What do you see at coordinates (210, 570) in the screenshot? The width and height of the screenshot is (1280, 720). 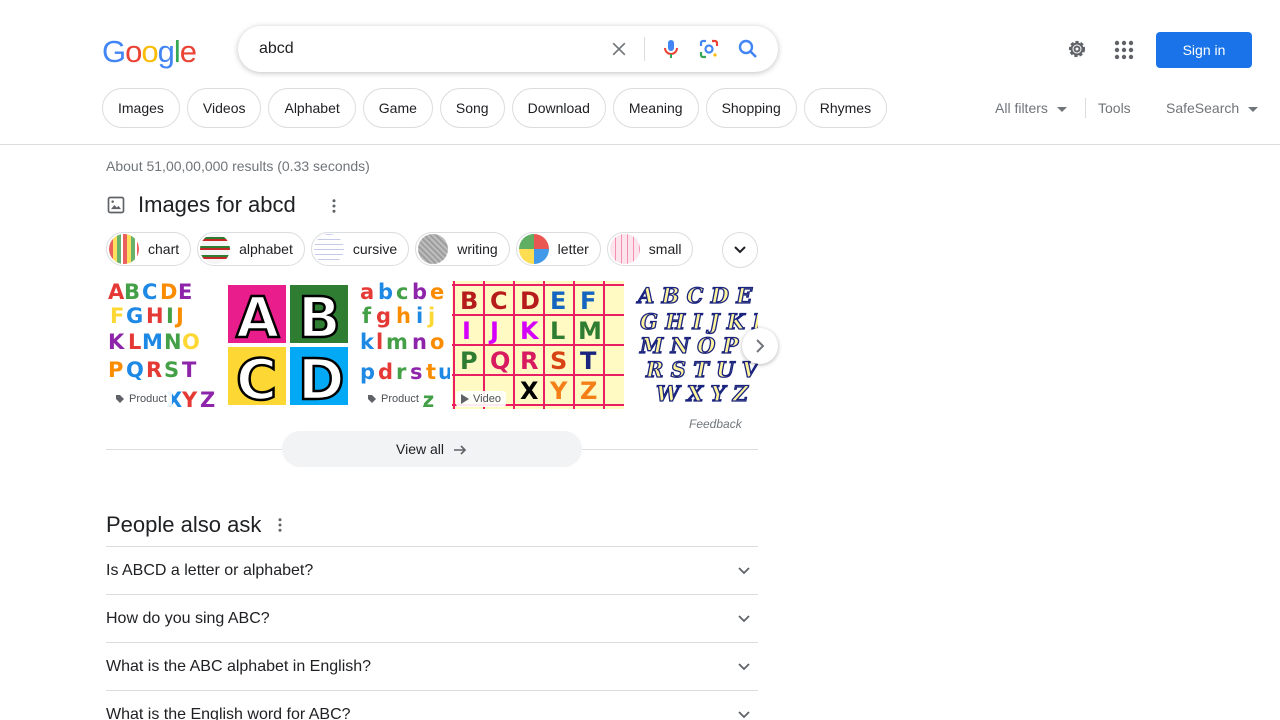 I see `paa-question-text: Is ABCD a letter or alphabet?` at bounding box center [210, 570].